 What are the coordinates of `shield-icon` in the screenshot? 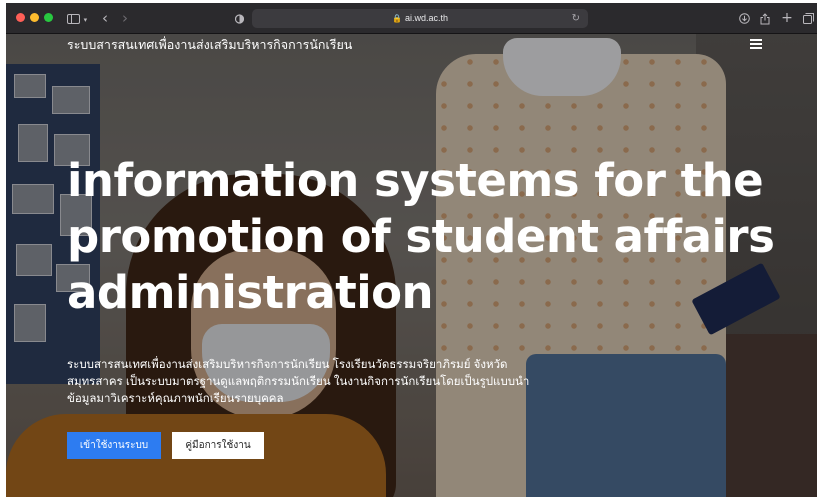 It's located at (239, 18).